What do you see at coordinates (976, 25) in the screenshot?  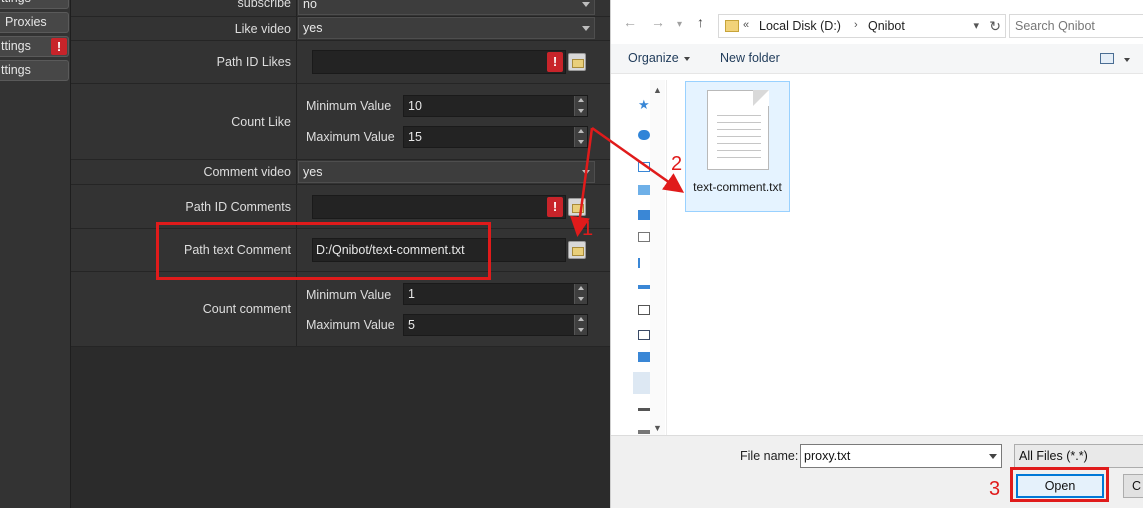 I see `address-dropdown-icon: ▾` at bounding box center [976, 25].